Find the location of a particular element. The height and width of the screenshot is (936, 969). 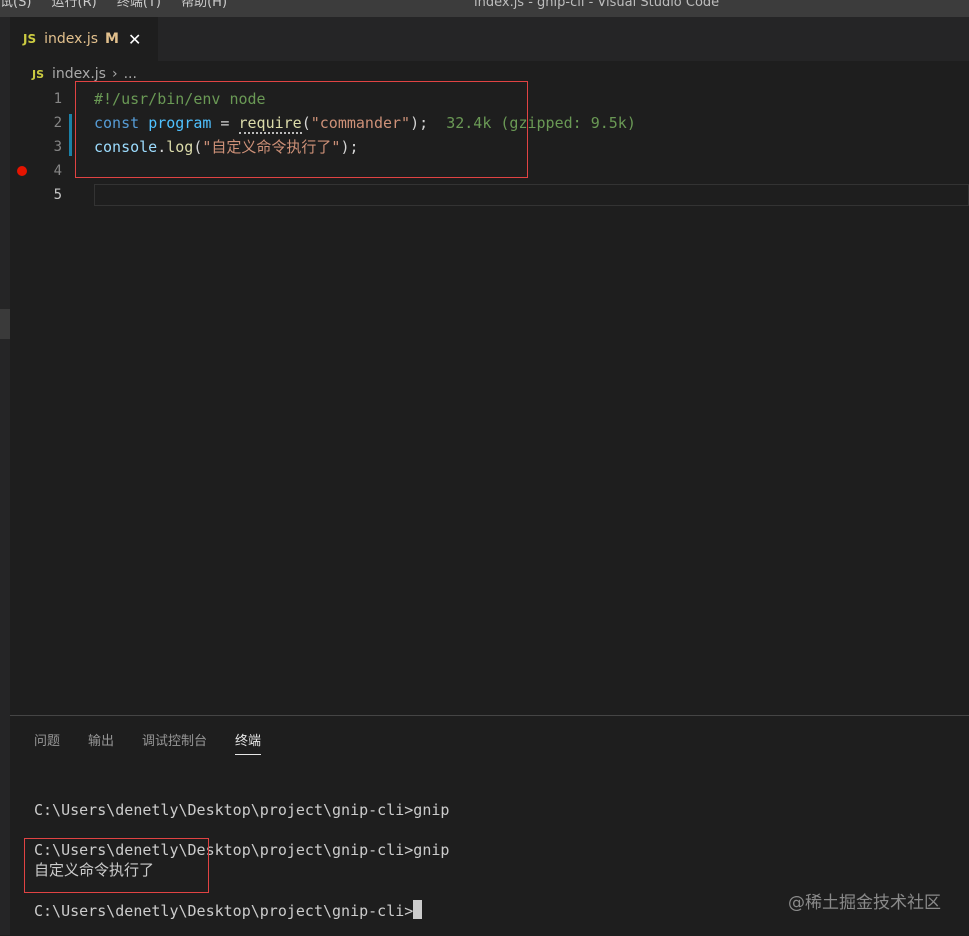

window-title: index.js - gnip-cli - Visual Studio Code is located at coordinates (597, 5).